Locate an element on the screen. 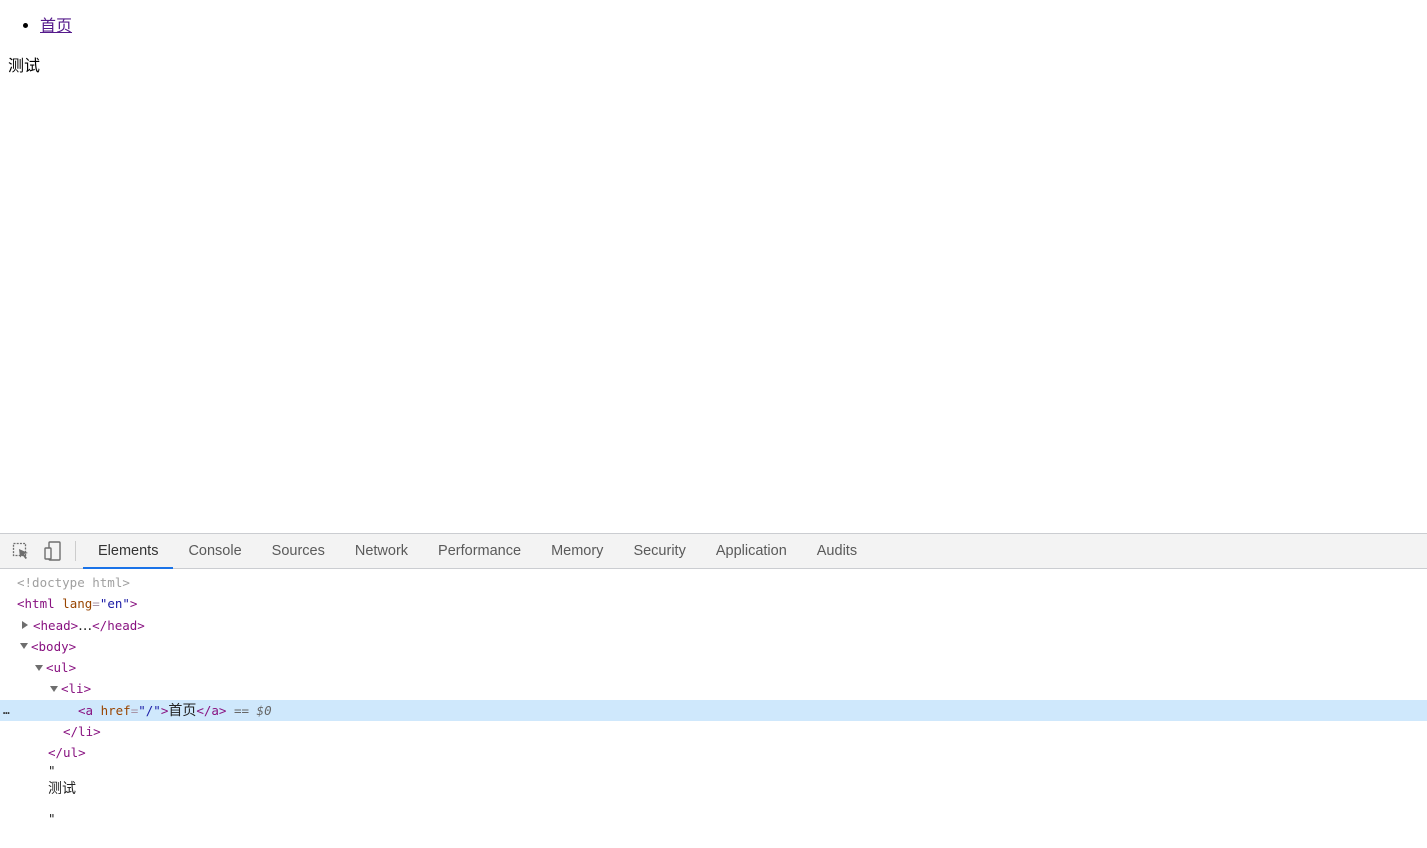  dom-row-a-selected: … <a href="/">首页</a> == $0 is located at coordinates (713, 710).